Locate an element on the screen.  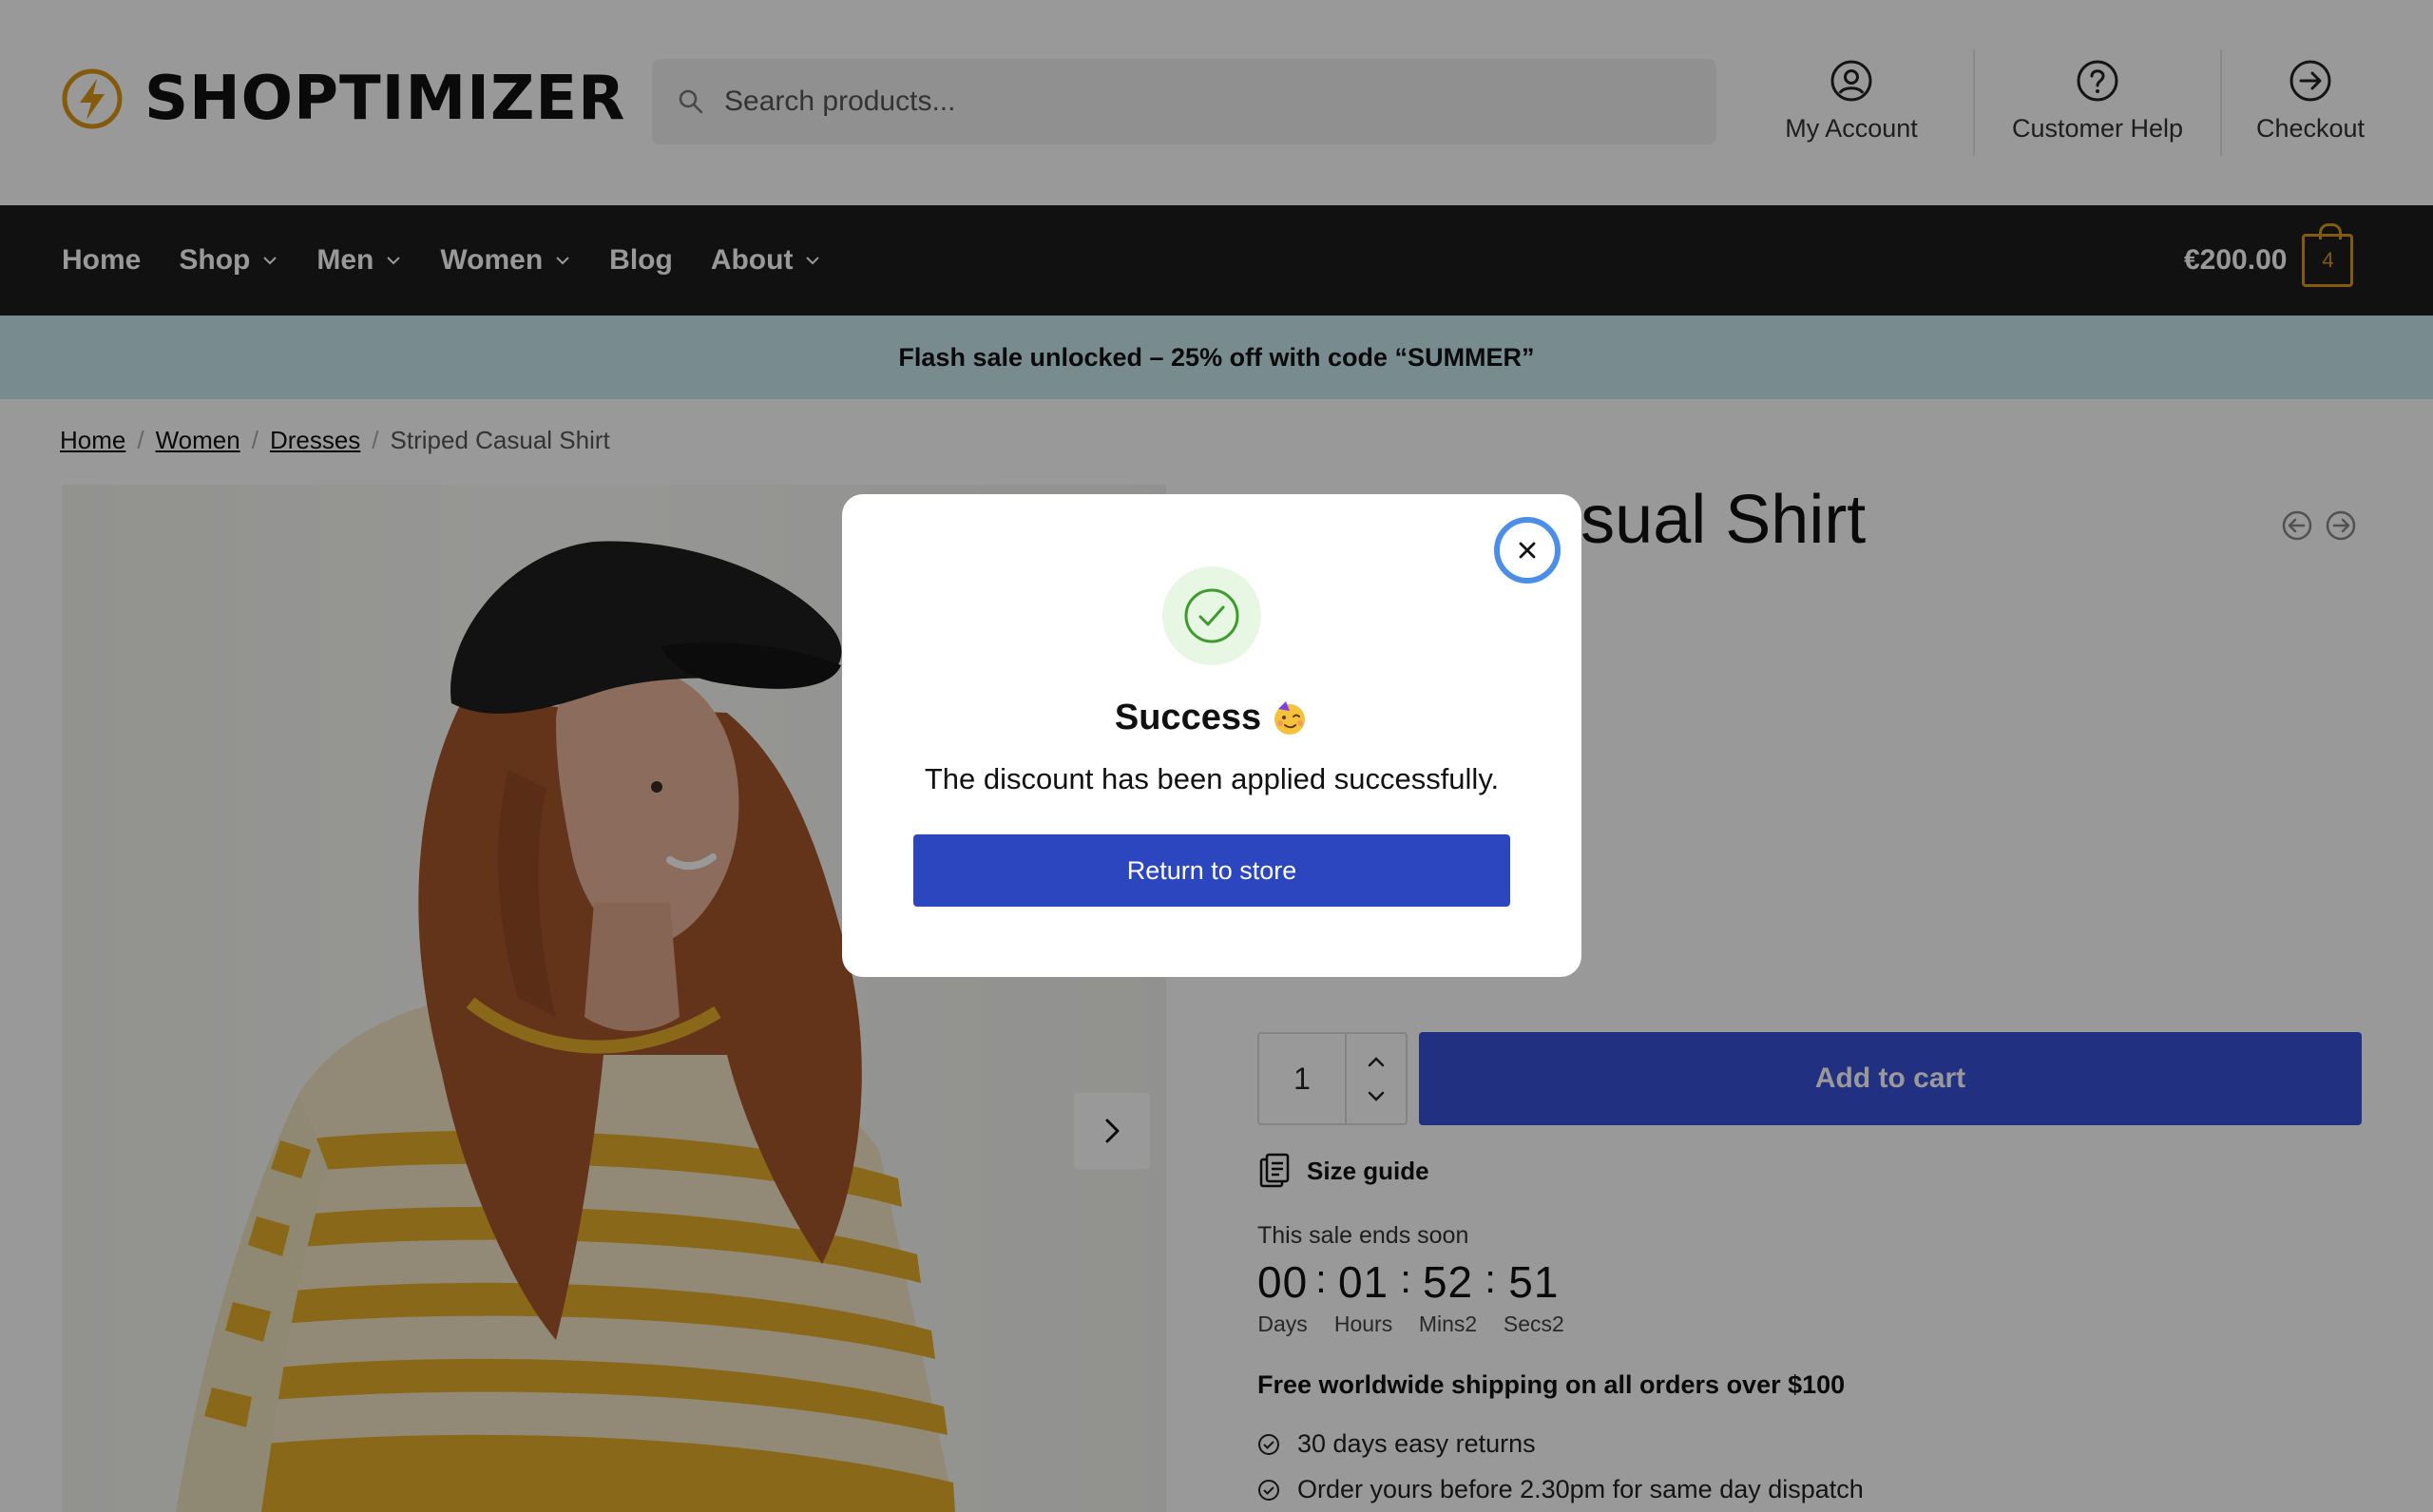
close-icon is located at coordinates (1527, 550).